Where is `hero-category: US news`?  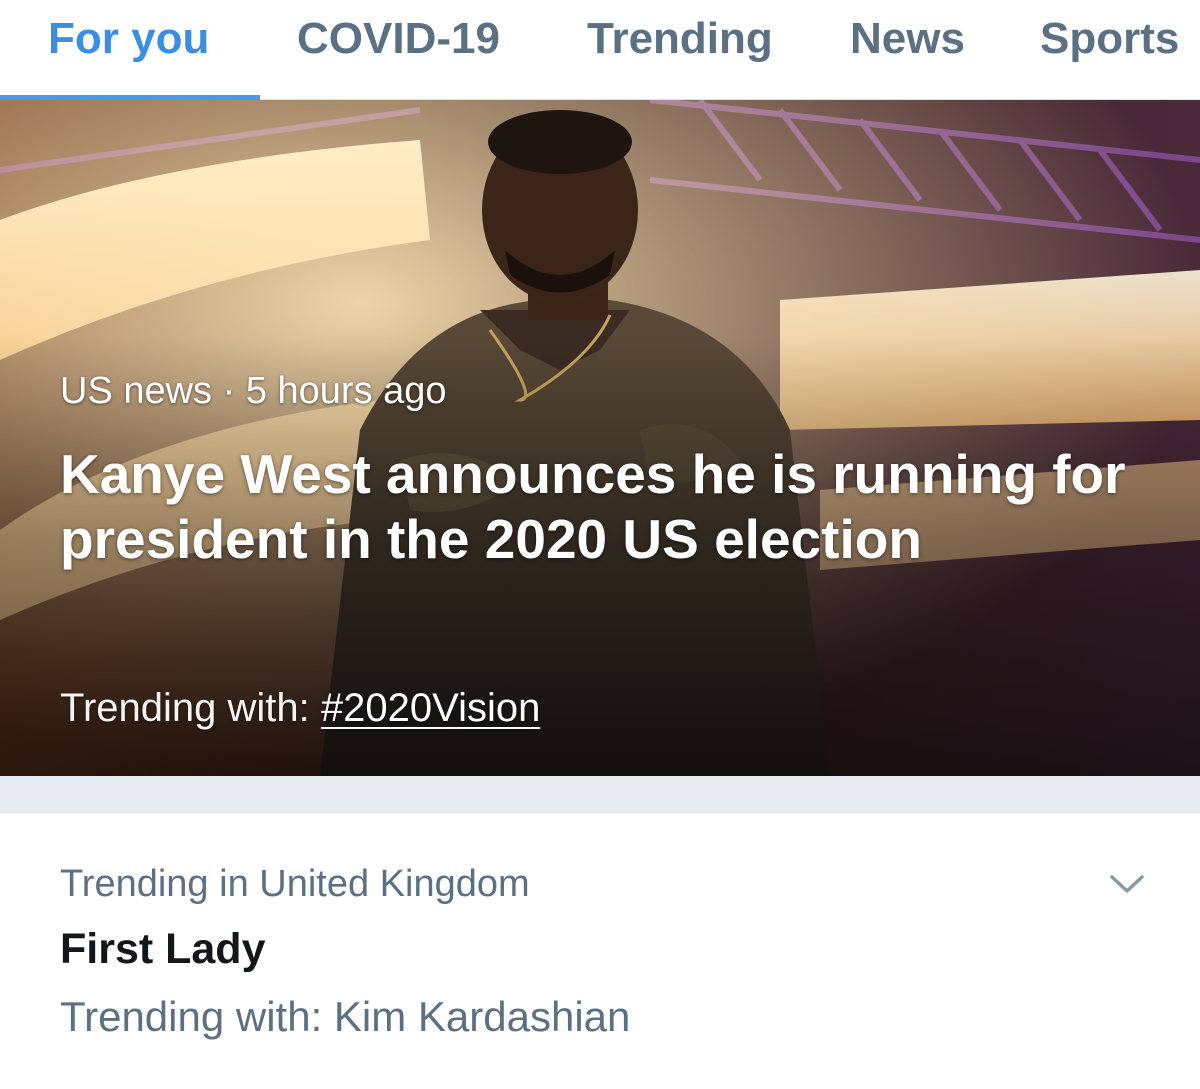
hero-category: US news is located at coordinates (136, 391).